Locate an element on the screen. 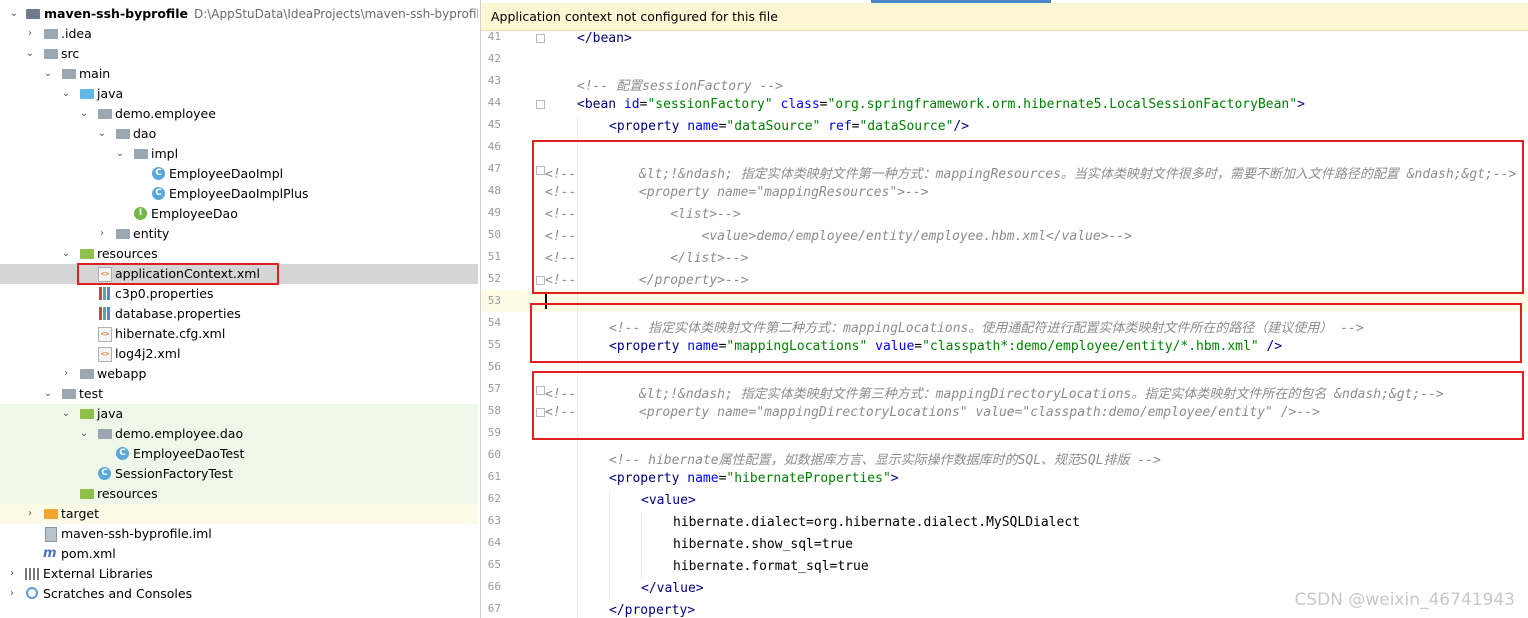 This screenshot has height=618, width=1528. tree-item-hibernate-cfg: <> hibernate.cfg.xml is located at coordinates (239, 334).